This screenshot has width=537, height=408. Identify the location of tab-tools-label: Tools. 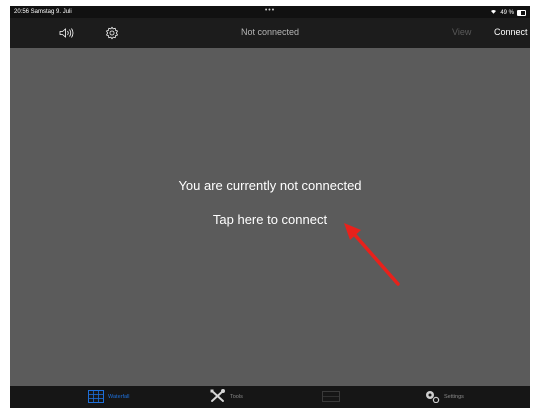
(236, 397).